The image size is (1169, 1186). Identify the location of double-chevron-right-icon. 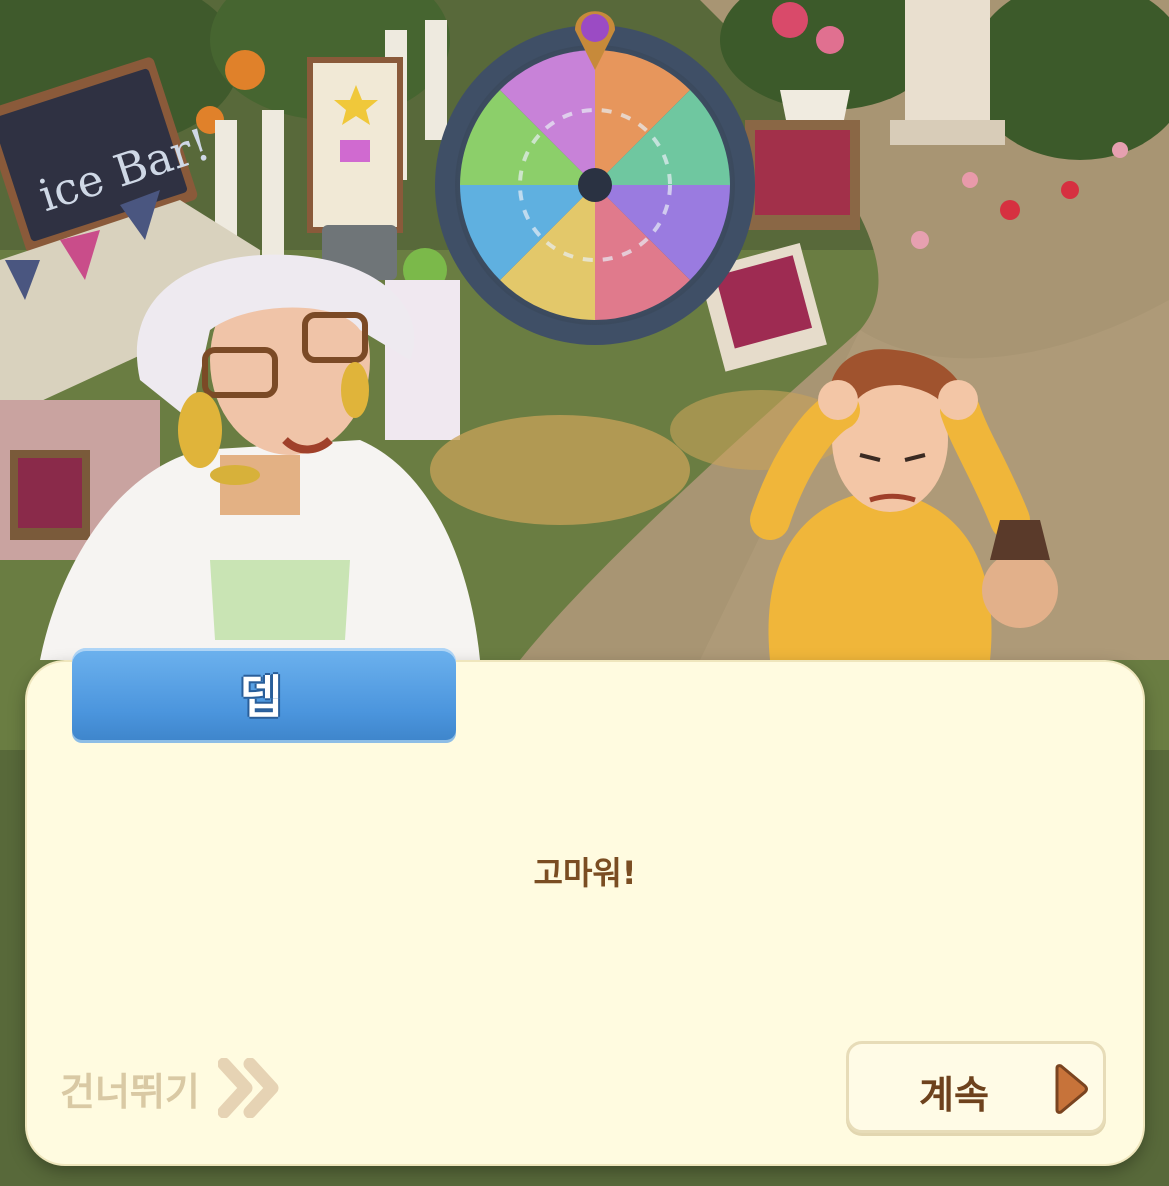
(248, 1088).